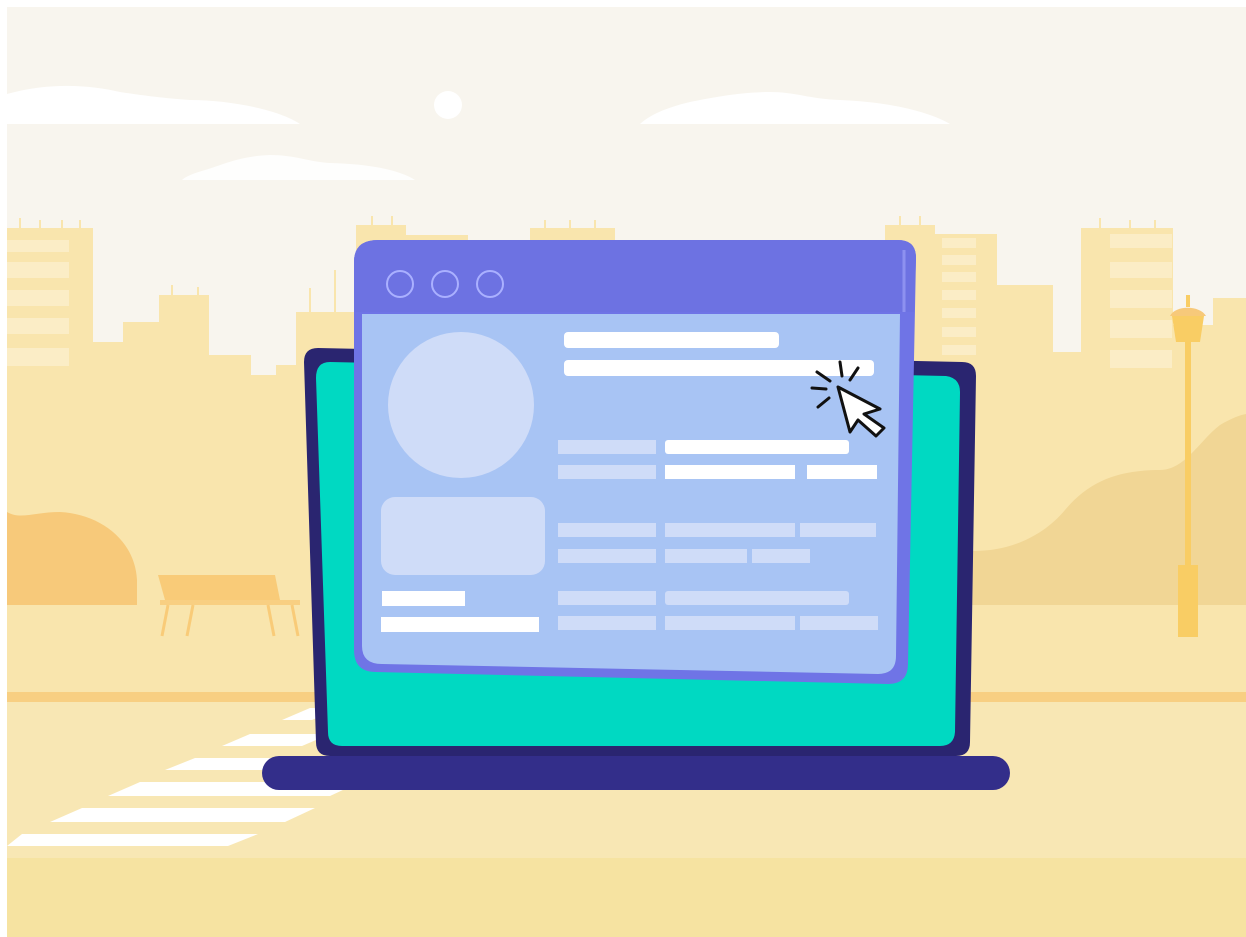 The image size is (1246, 937). What do you see at coordinates (448, 105) in the screenshot?
I see `sun-icon` at bounding box center [448, 105].